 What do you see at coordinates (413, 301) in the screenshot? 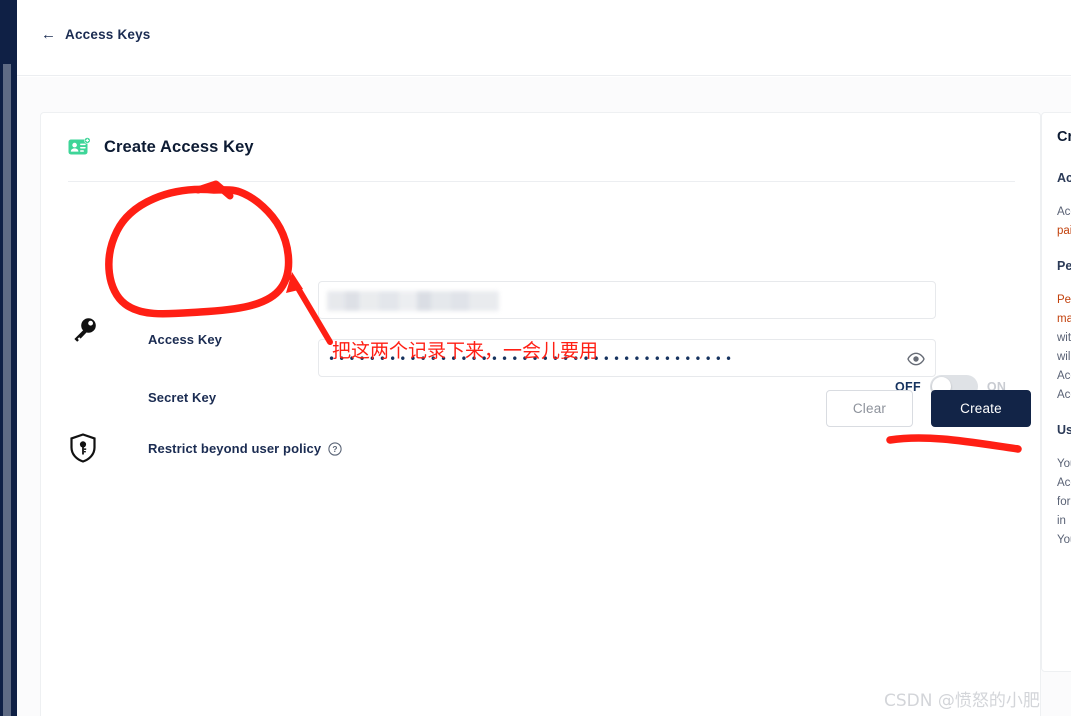
I see `access-key-redacted-value` at bounding box center [413, 301].